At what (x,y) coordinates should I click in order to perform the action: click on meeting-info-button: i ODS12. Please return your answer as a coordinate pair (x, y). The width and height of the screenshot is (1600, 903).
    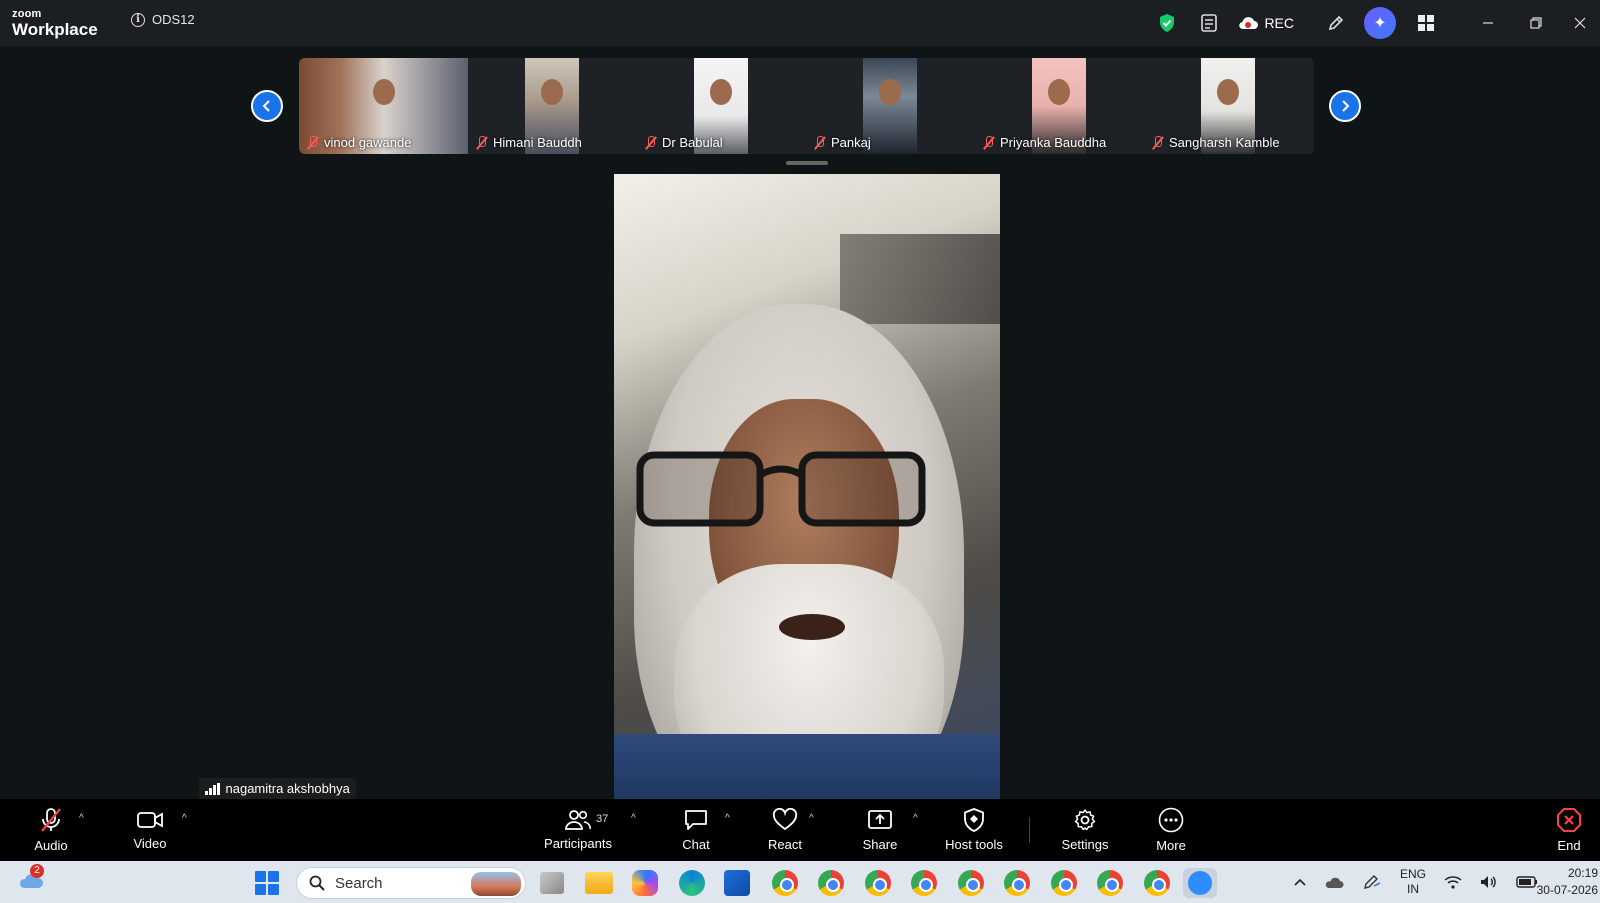
    Looking at the image, I should click on (163, 19).